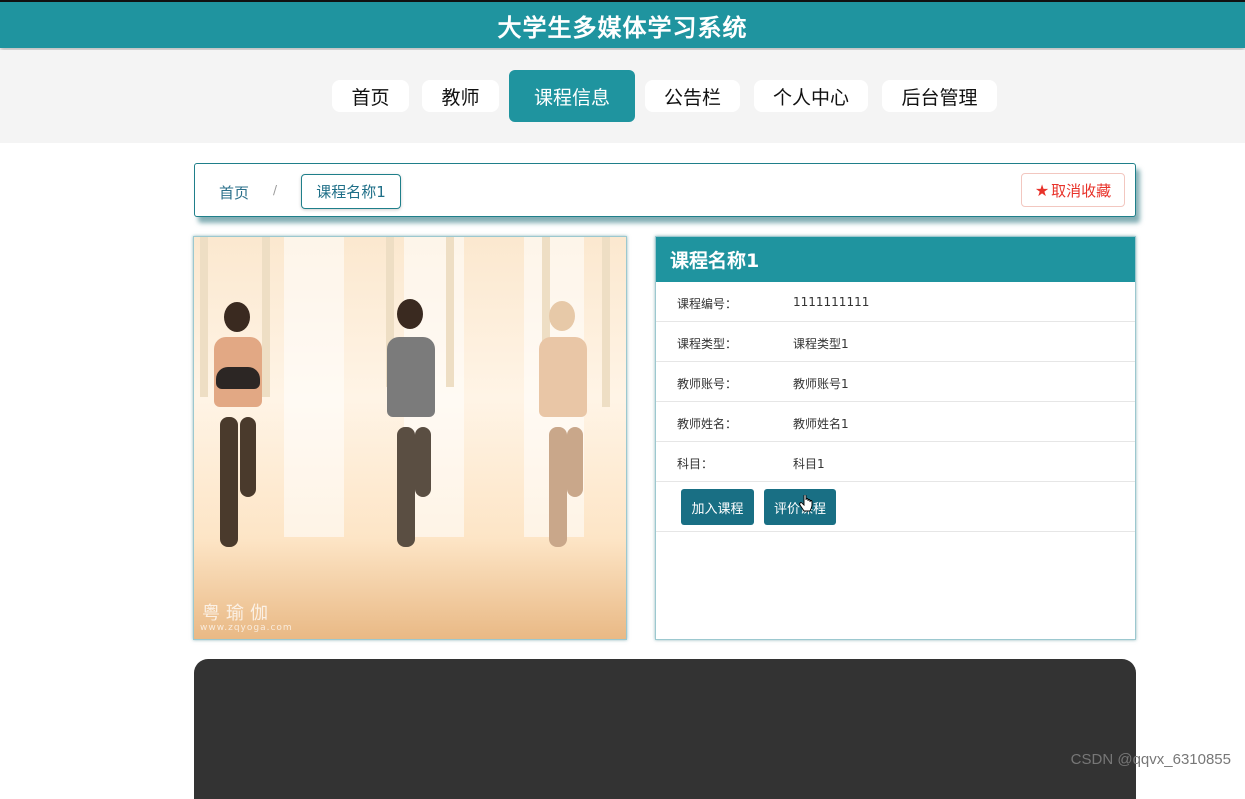 The width and height of the screenshot is (1245, 799). Describe the element at coordinates (238, 613) in the screenshot. I see `image-watermark: 粤瑜伽` at that location.